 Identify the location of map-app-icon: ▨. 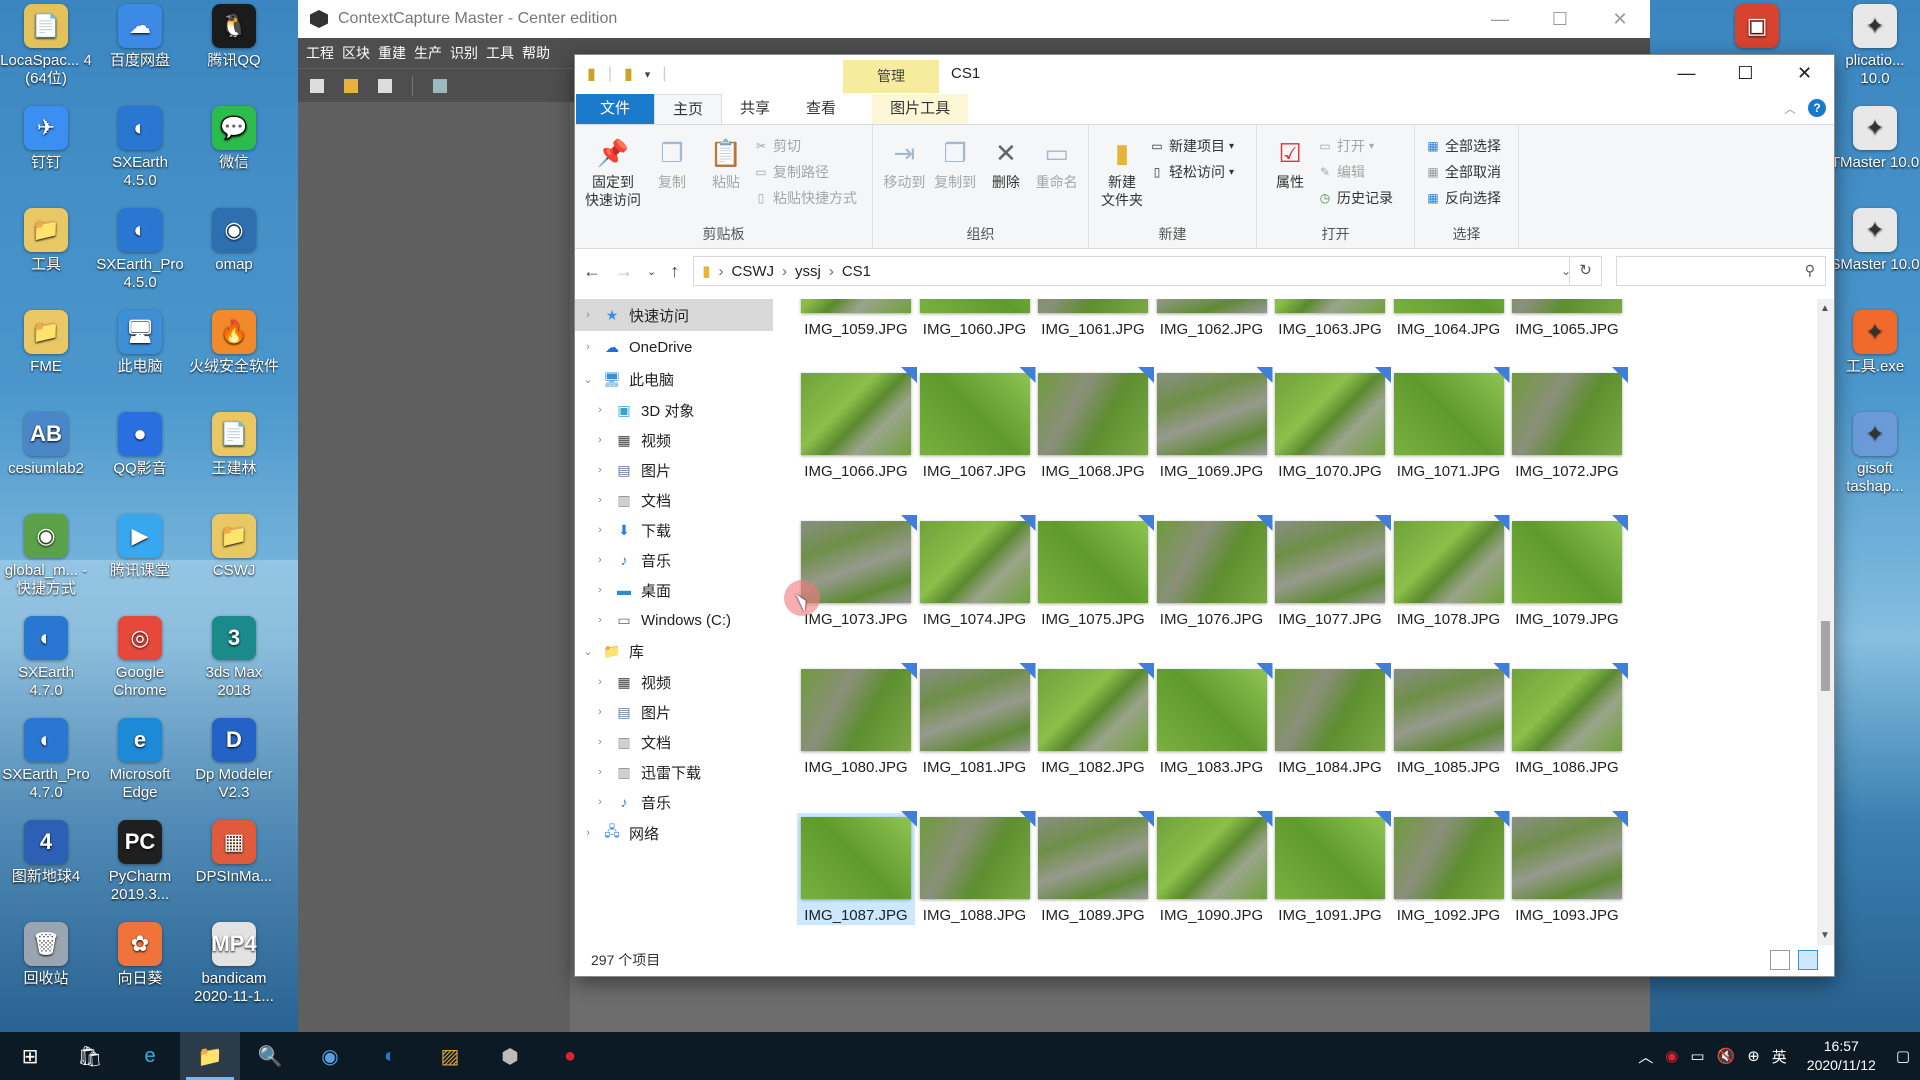
(450, 1056).